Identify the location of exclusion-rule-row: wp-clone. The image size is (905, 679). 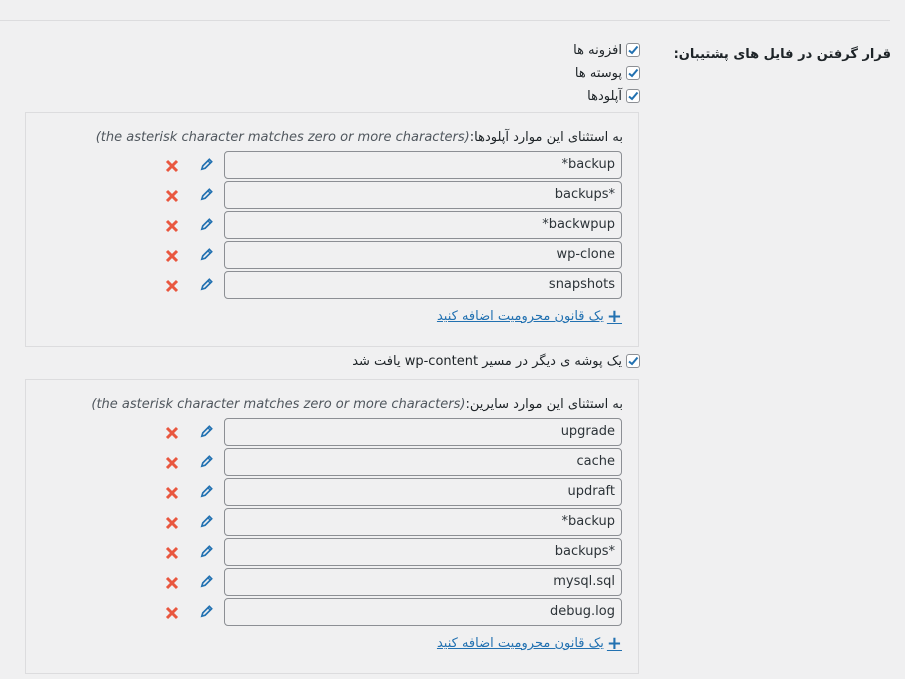
(332, 256).